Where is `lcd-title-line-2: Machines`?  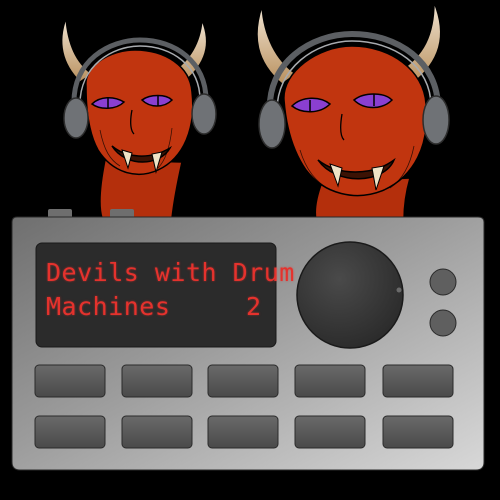
lcd-title-line-2: Machines is located at coordinates (108, 306).